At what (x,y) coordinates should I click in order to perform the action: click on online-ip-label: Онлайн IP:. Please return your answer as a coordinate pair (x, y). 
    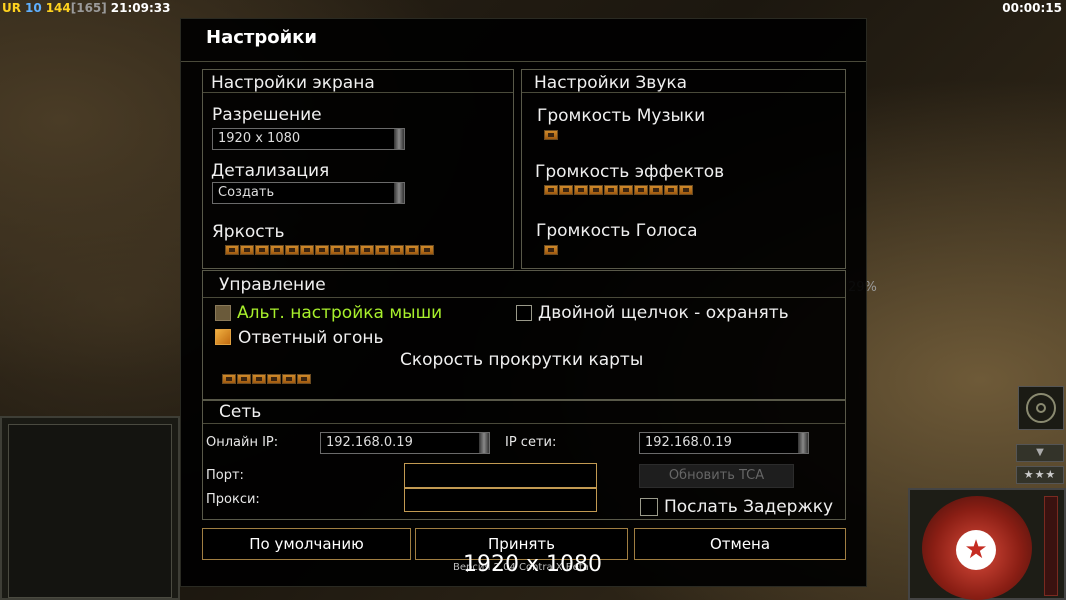
    Looking at the image, I should click on (242, 442).